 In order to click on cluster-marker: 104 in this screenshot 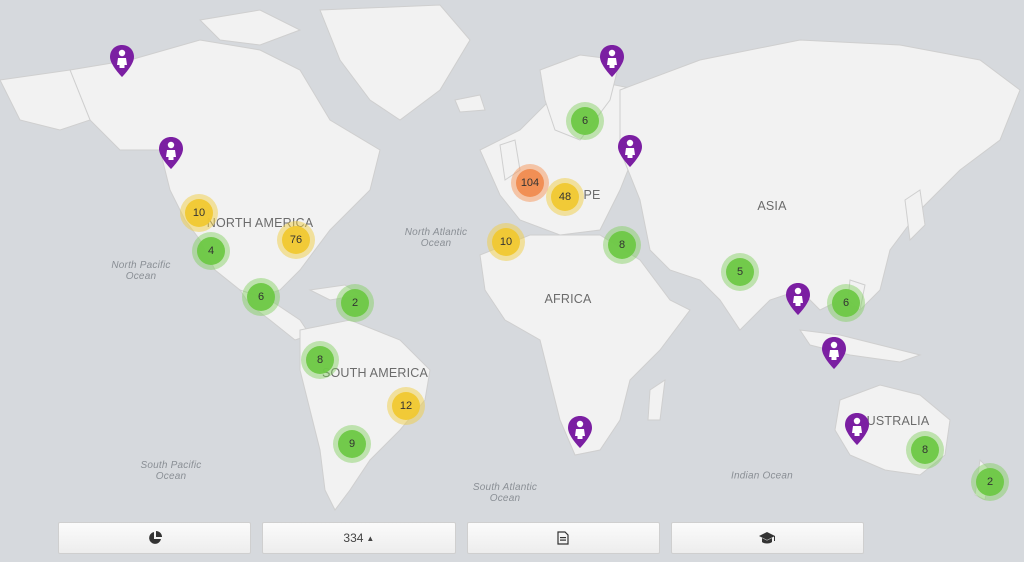, I will do `click(530, 183)`.